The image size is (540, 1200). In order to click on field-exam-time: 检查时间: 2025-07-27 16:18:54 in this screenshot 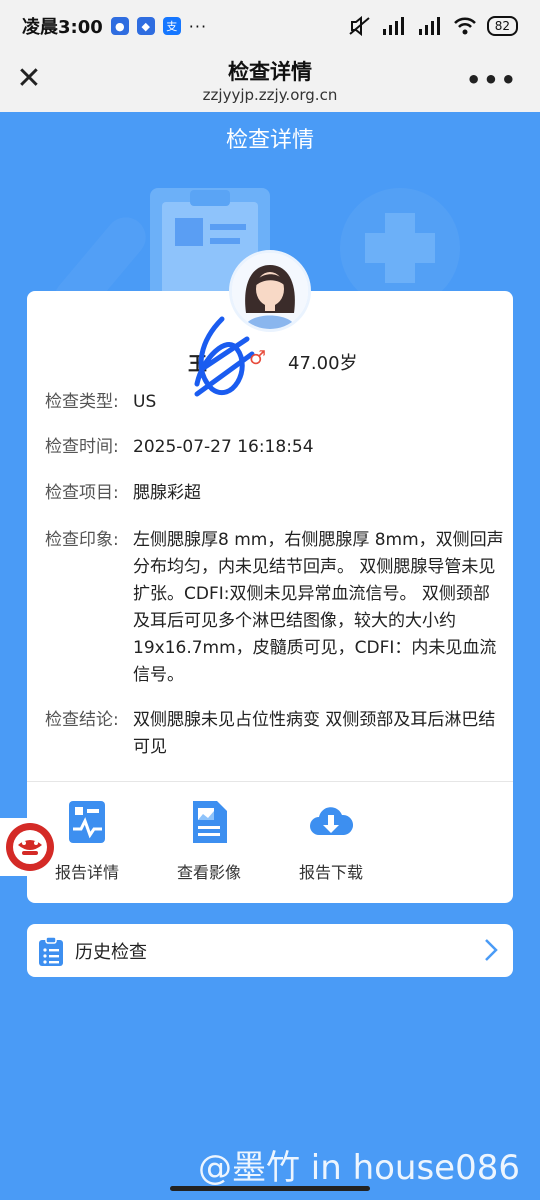, I will do `click(275, 447)`.